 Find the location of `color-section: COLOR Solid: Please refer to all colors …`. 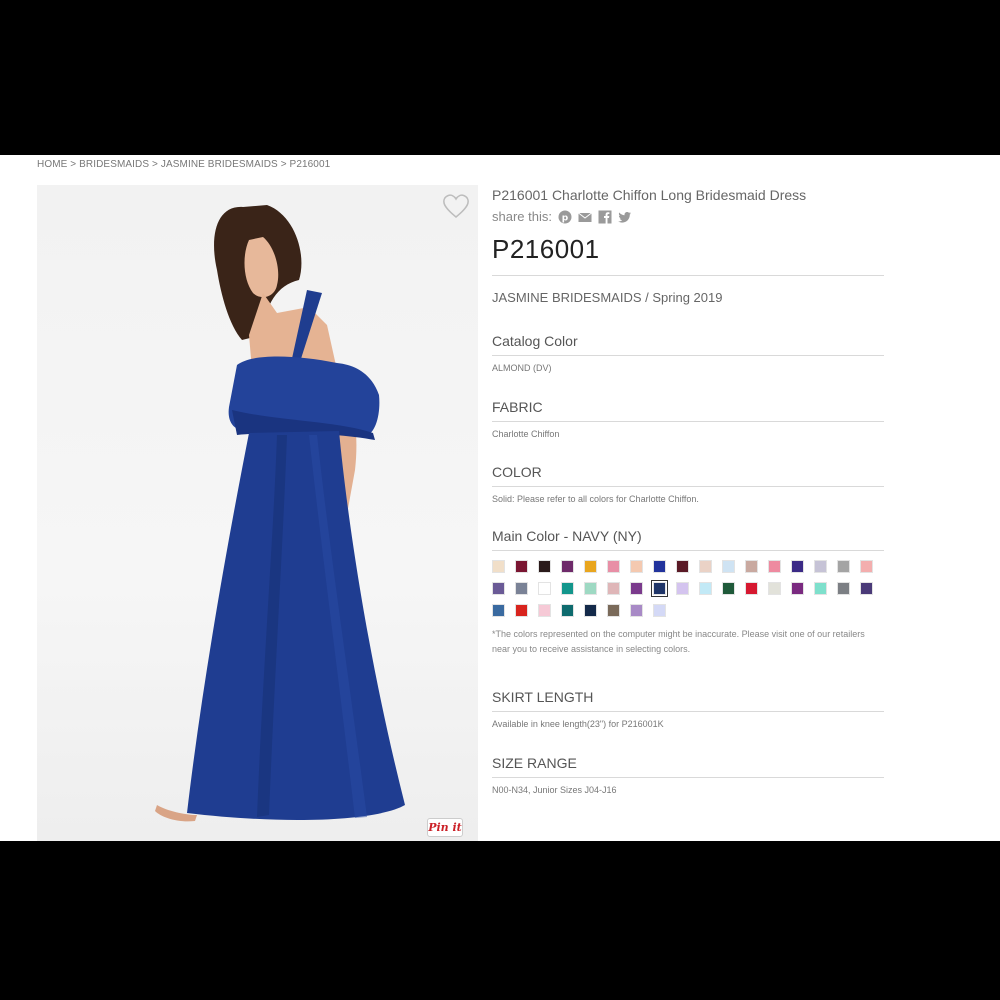

color-section: COLOR Solid: Please refer to all colors … is located at coordinates (688, 484).